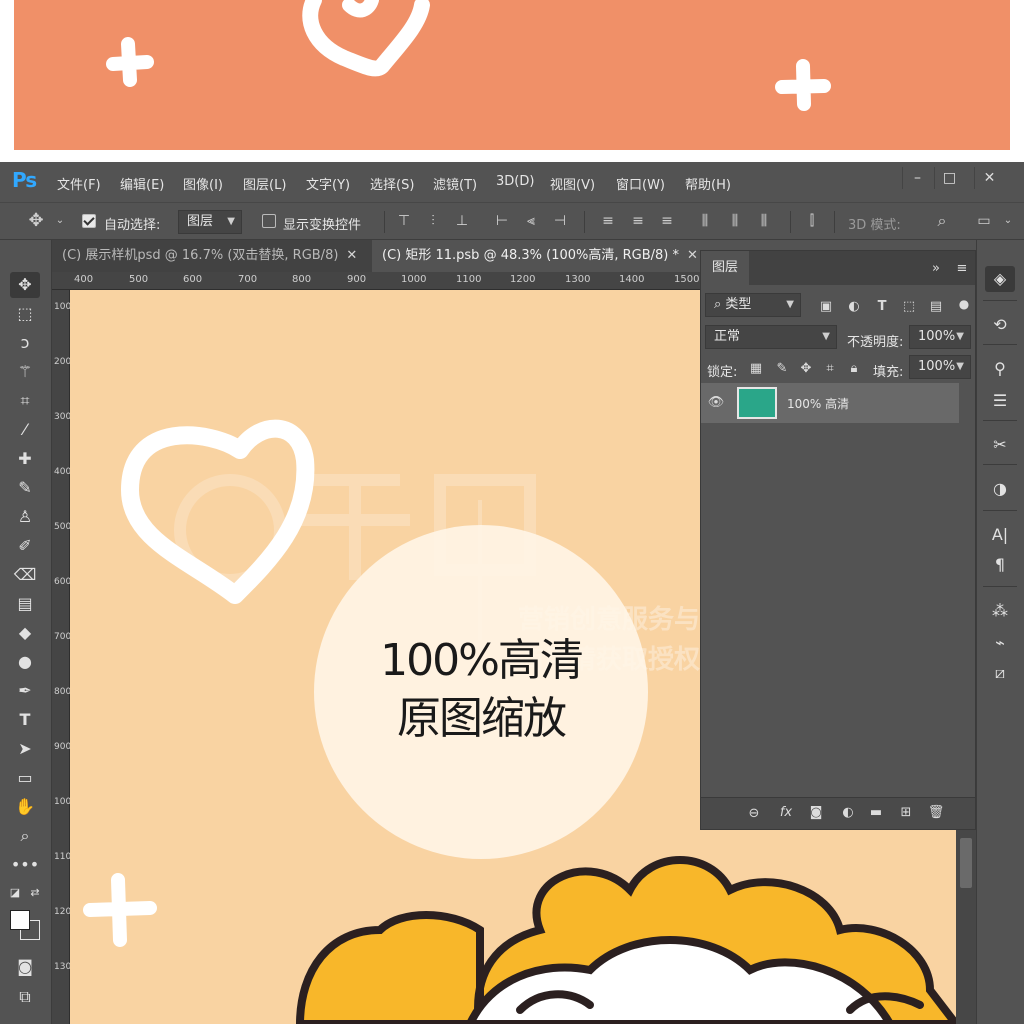 This screenshot has height=1024, width=1024. Describe the element at coordinates (392, 183) in the screenshot. I see `menu-select: 选择(S)` at that location.